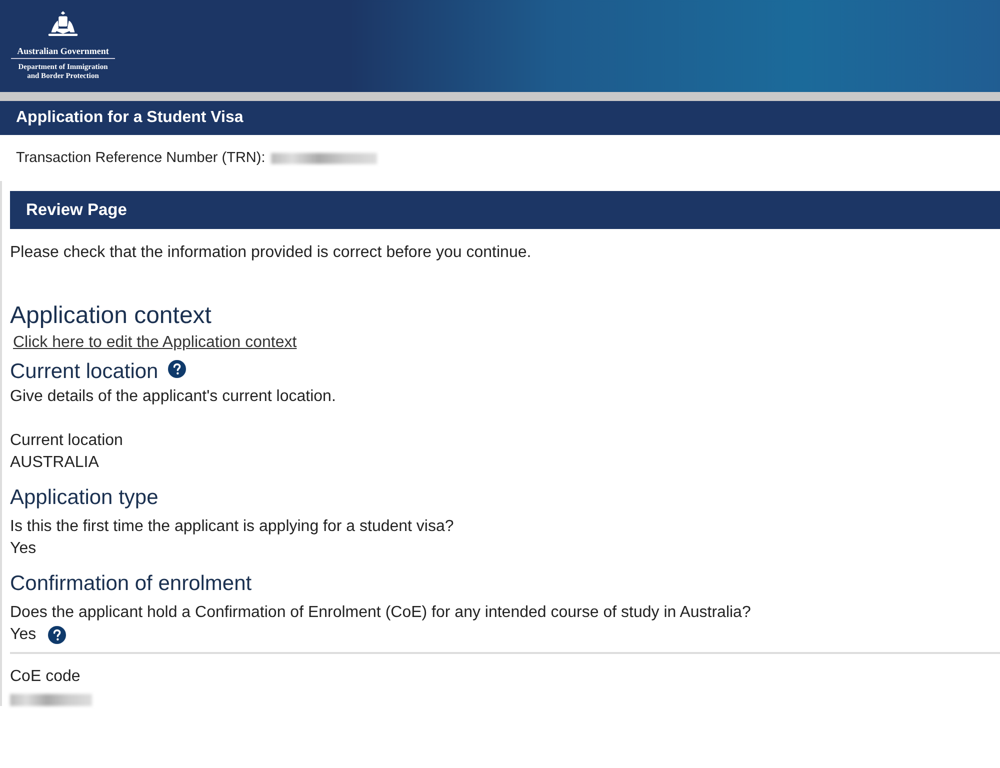  What do you see at coordinates (271, 253) in the screenshot?
I see `intro-text: Please check that the information provided is correct before you continue.` at bounding box center [271, 253].